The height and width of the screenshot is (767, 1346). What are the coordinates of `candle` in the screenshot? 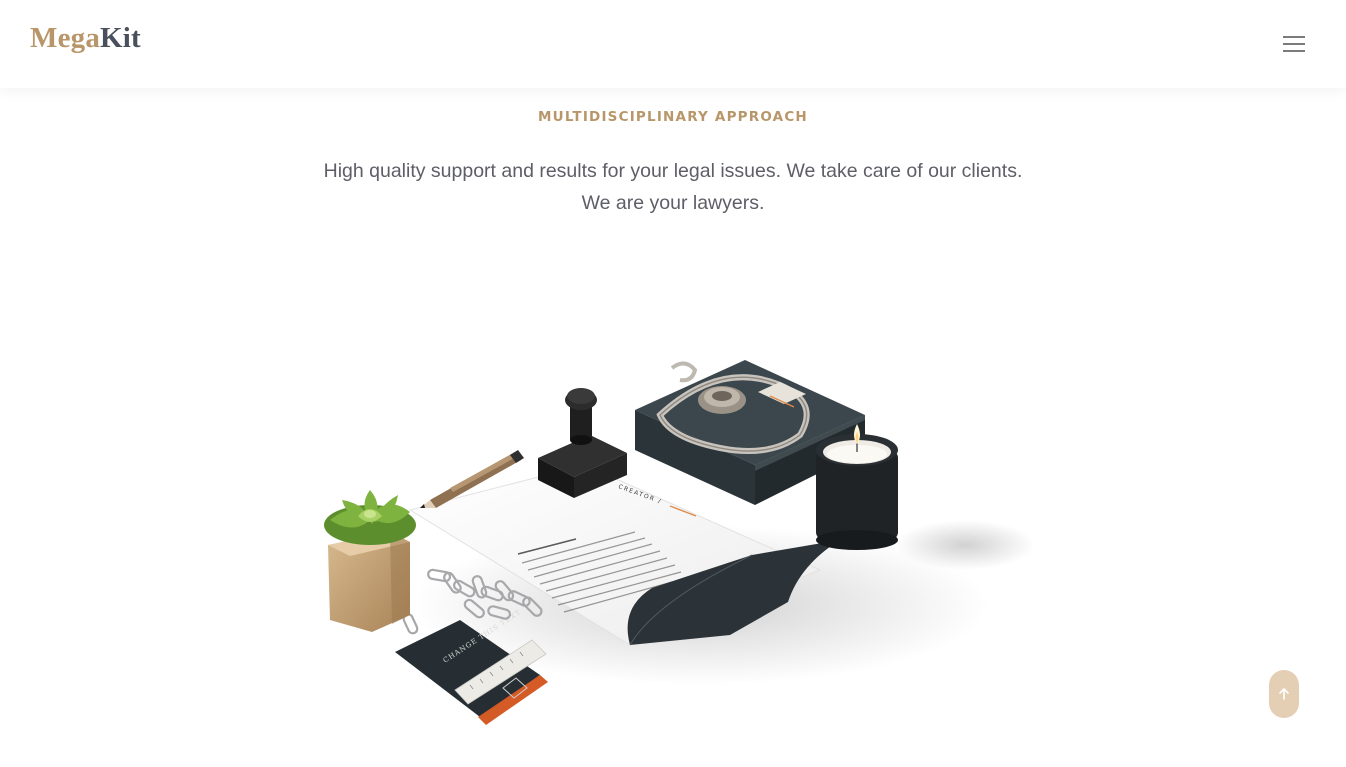 It's located at (857, 487).